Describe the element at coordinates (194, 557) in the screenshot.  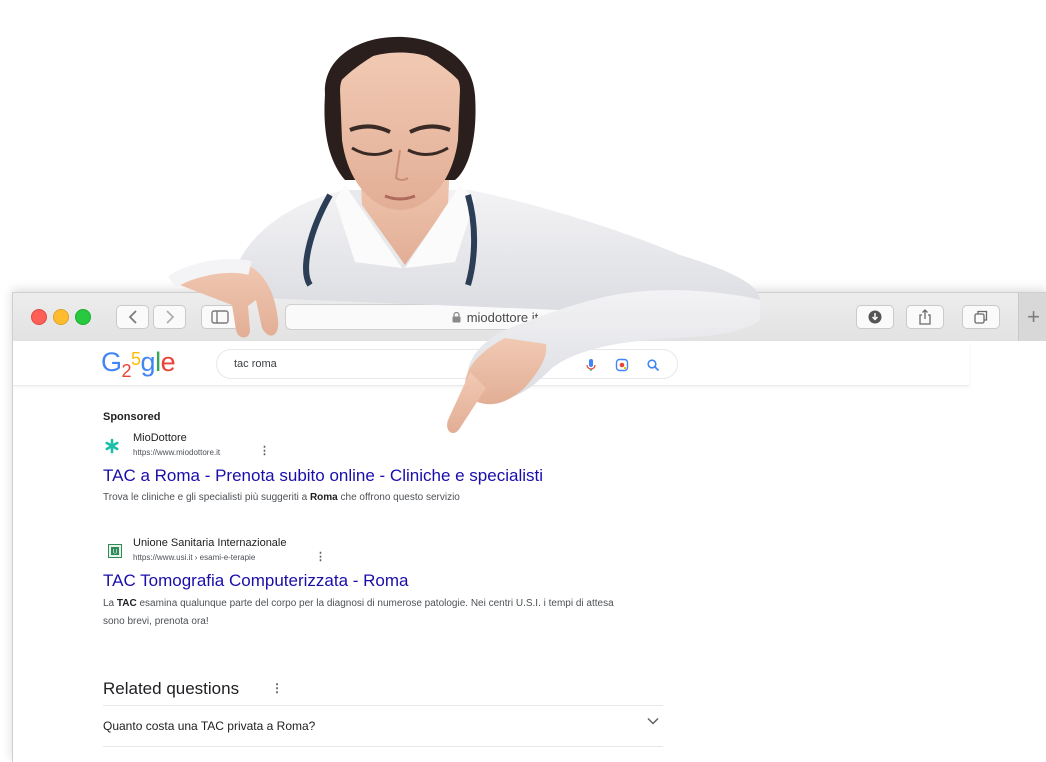
I see `ad-site-url: https://www.usi.it › esami-e-terapie` at that location.